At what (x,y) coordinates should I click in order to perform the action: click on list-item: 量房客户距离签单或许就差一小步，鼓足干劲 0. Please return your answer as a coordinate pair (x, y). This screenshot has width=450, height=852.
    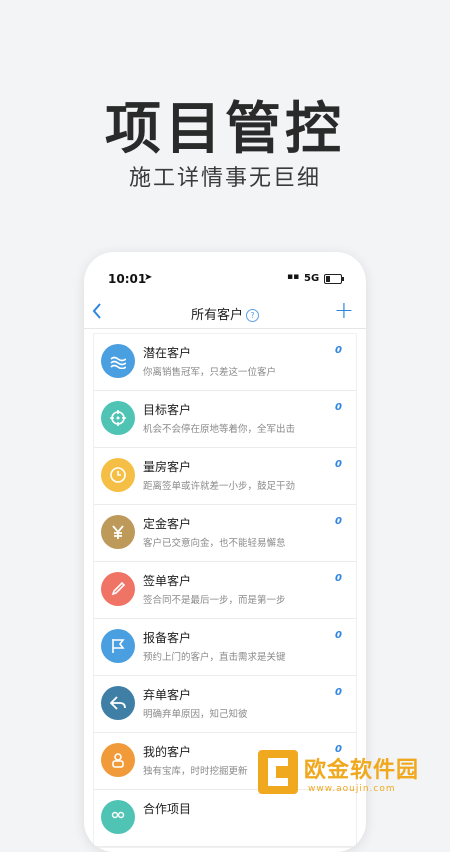
    Looking at the image, I should click on (225, 476).